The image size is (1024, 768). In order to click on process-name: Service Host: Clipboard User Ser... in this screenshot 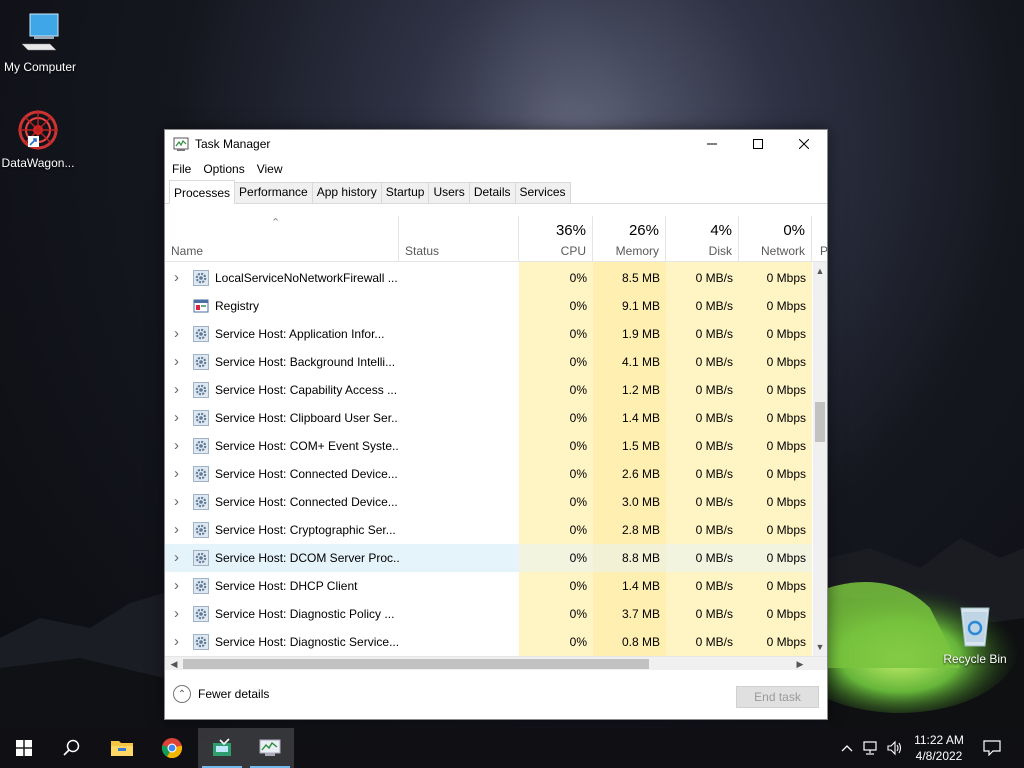, I will do `click(307, 418)`.